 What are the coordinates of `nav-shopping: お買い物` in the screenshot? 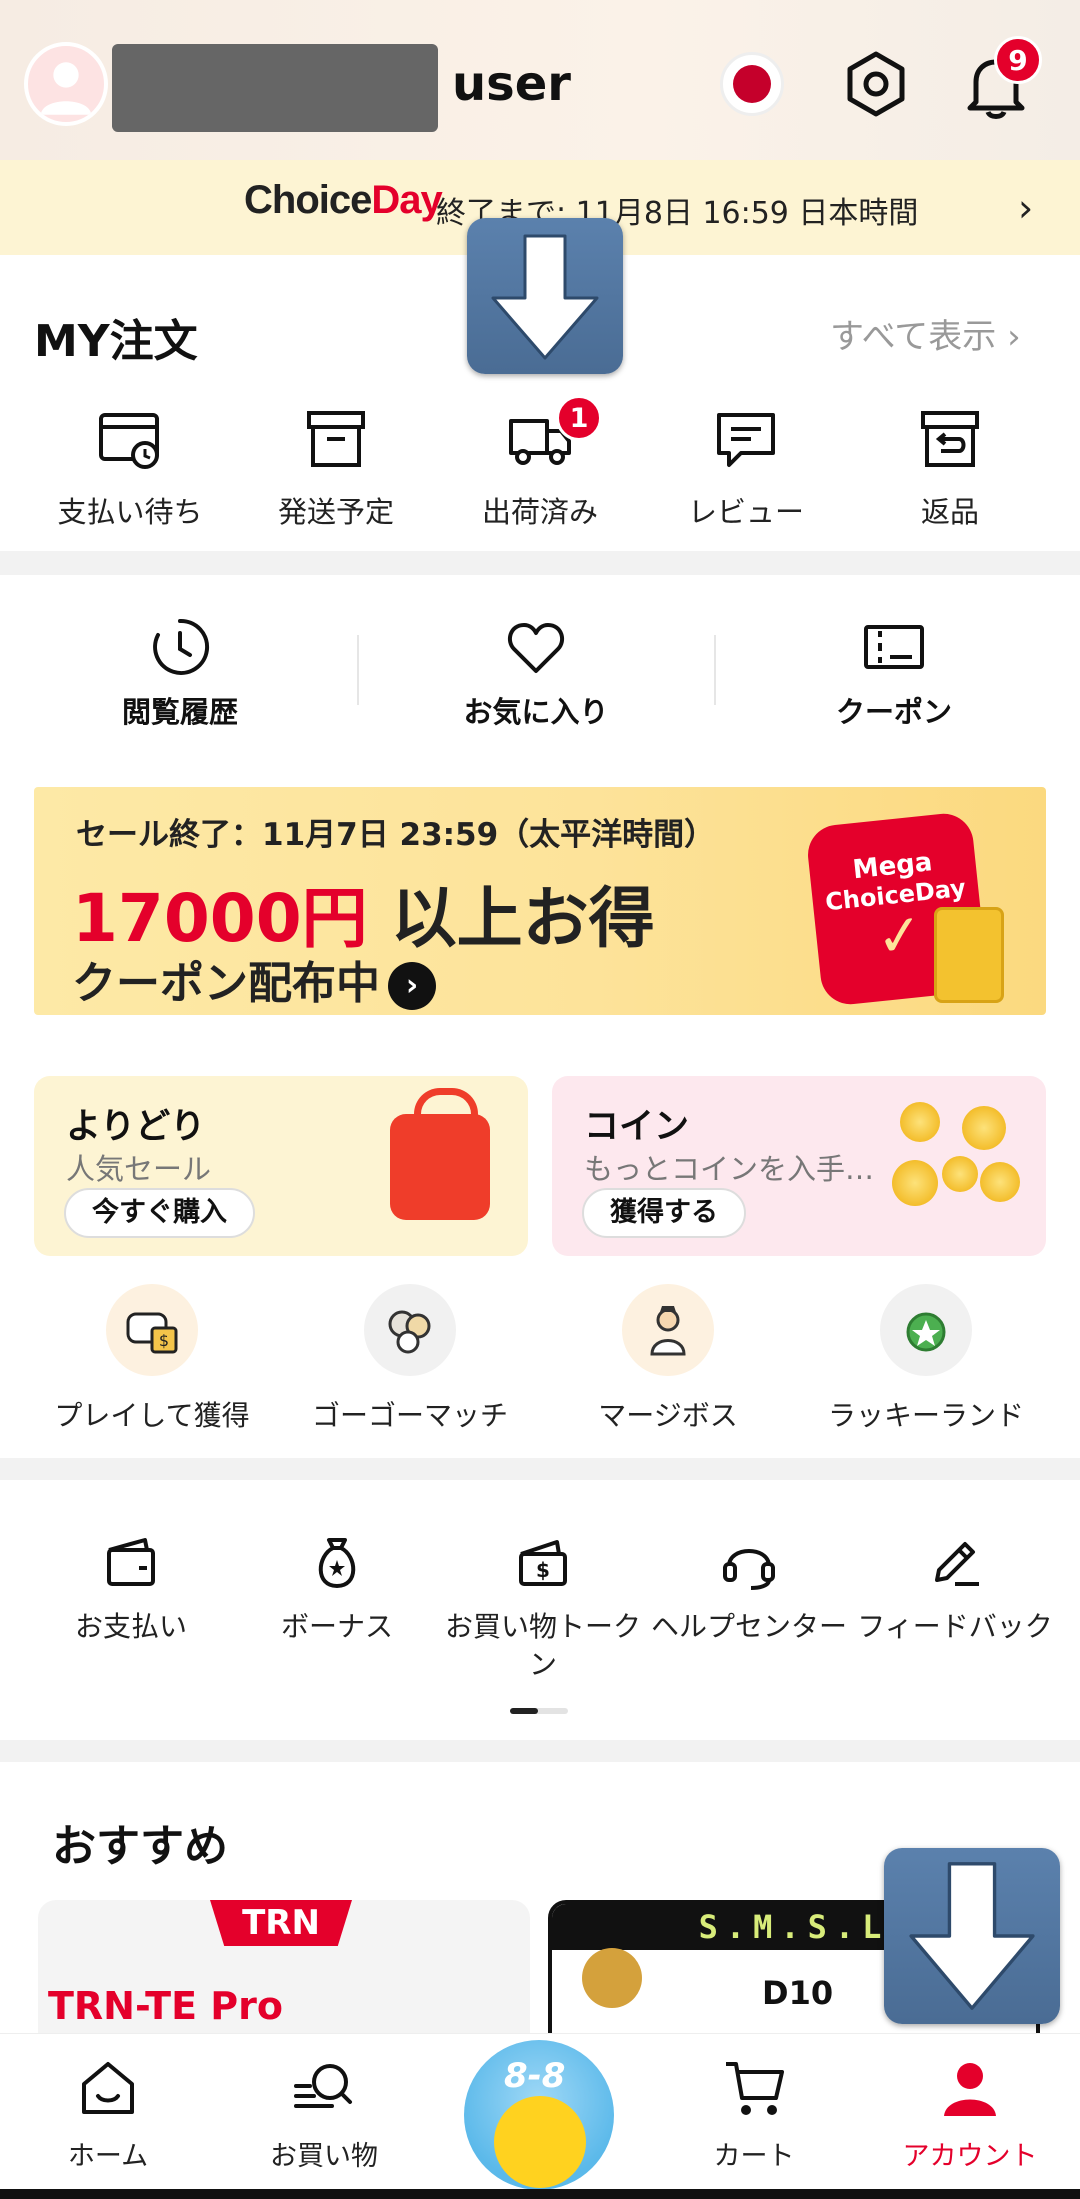 It's located at (324, 2114).